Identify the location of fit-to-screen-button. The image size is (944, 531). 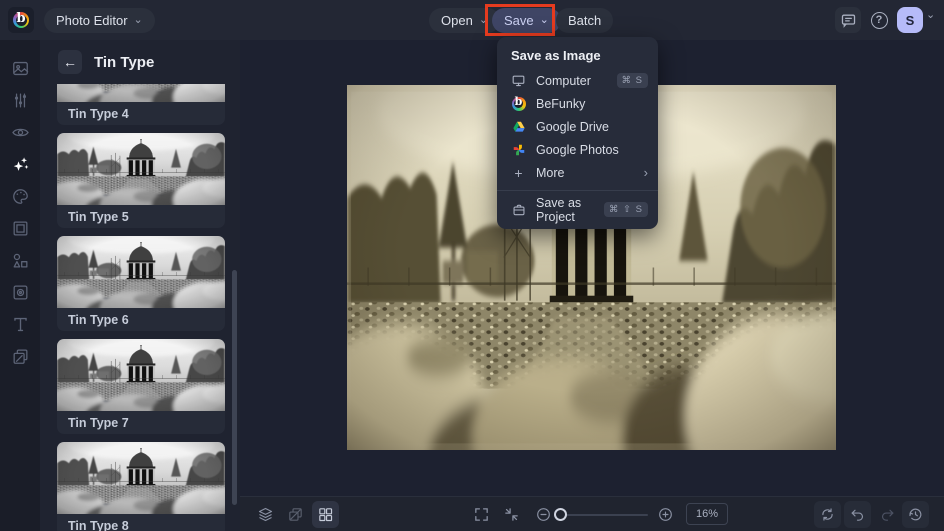
(511, 514).